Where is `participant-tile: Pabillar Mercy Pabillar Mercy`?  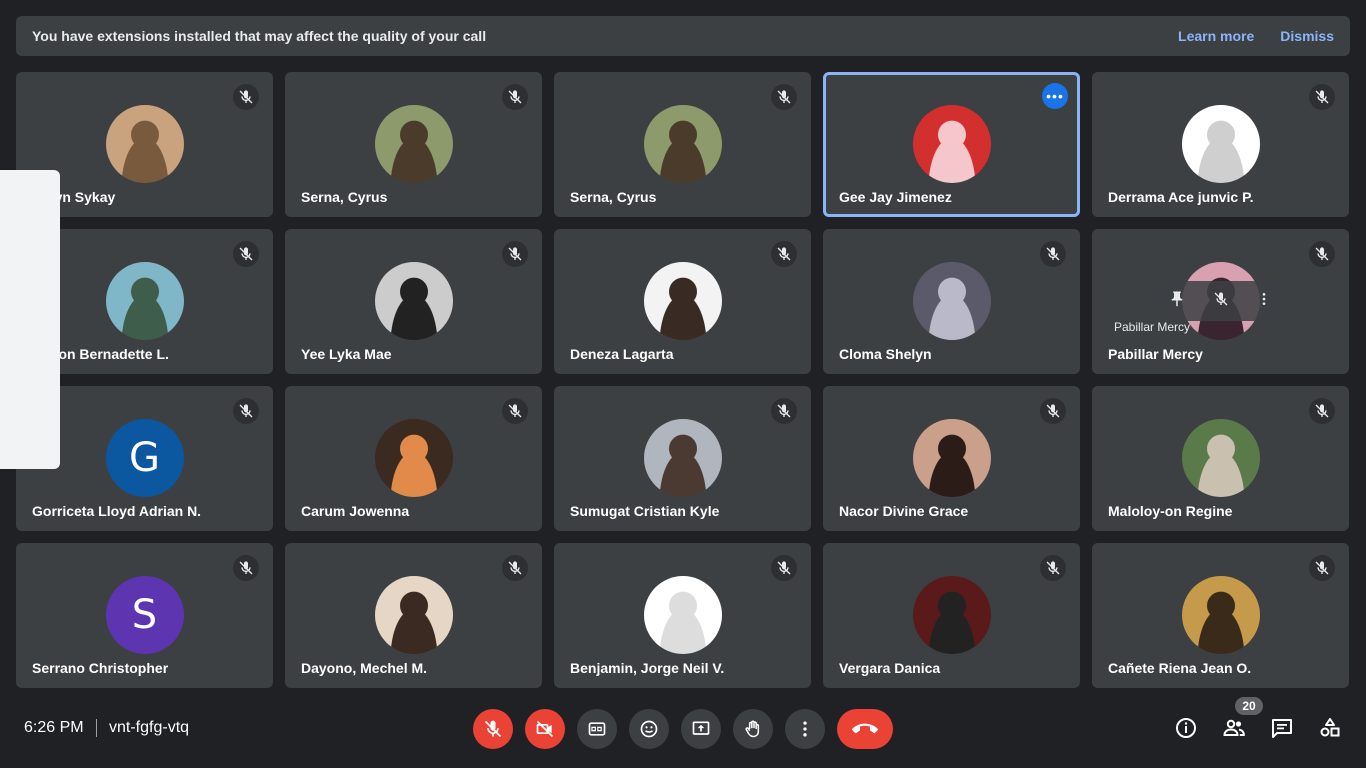 participant-tile: Pabillar Mercy Pabillar Mercy is located at coordinates (1220, 301).